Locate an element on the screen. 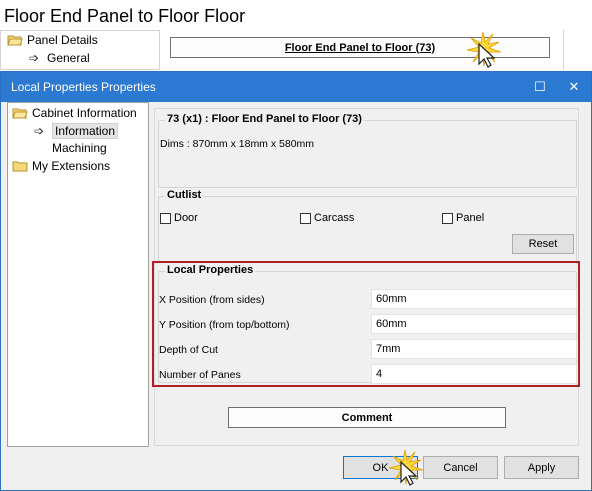  bg-tree-label-general: General is located at coordinates (68, 58).